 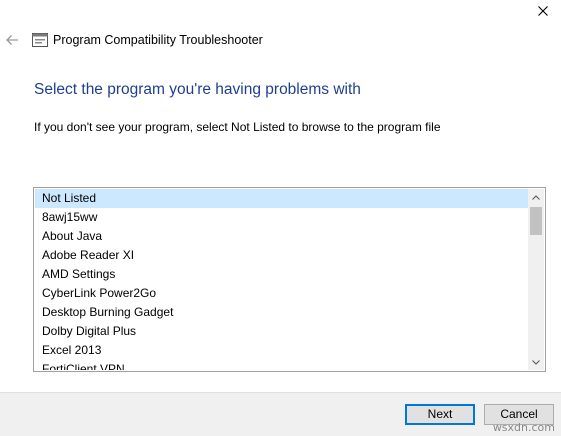 I want to click on program-list-item: 8awj15ww, so click(x=281, y=217).